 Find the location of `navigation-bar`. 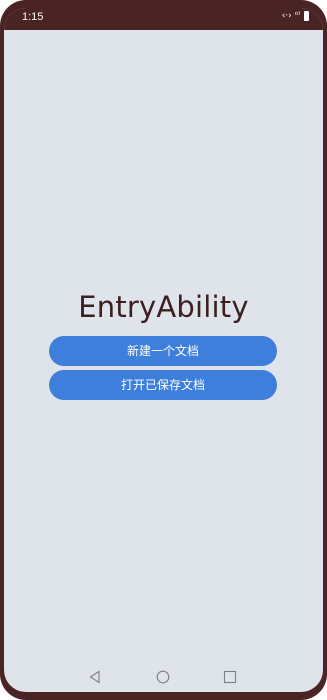

navigation-bar is located at coordinates (163, 679).